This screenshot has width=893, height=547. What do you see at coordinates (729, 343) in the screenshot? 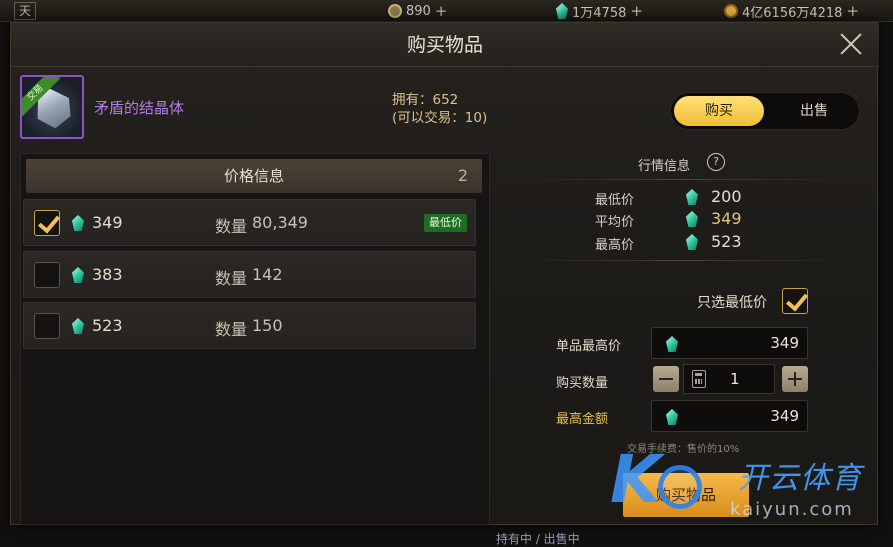
I see `unit-max-price-field: 349` at bounding box center [729, 343].